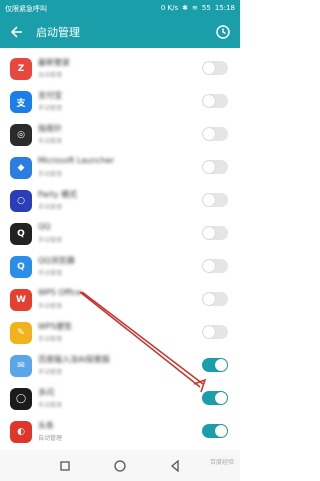  What do you see at coordinates (65, 465) in the screenshot?
I see `recent-apps-icon` at bounding box center [65, 465].